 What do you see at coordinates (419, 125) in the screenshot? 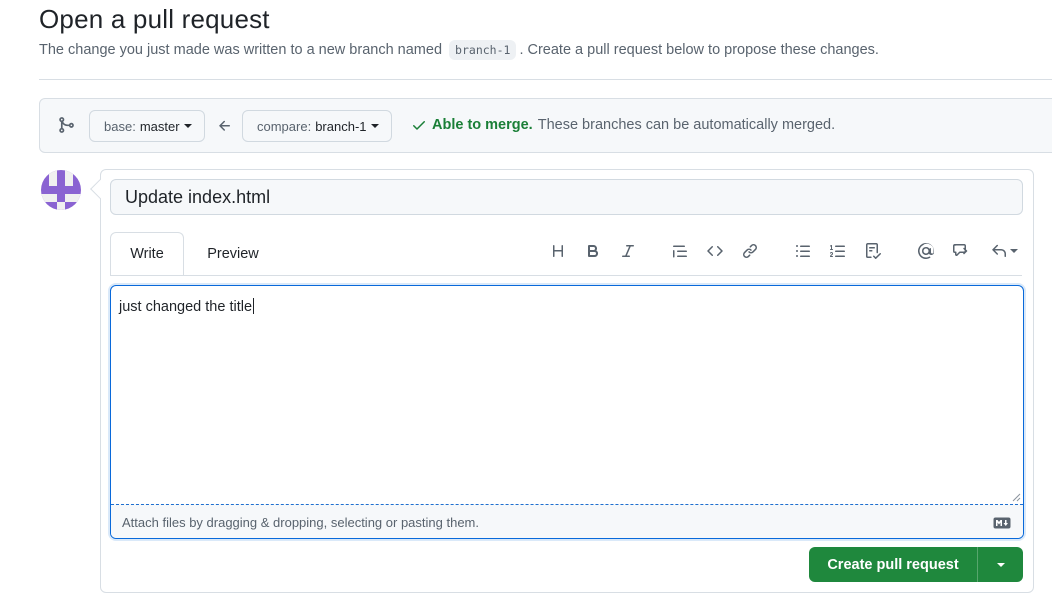
I see `check-icon` at bounding box center [419, 125].